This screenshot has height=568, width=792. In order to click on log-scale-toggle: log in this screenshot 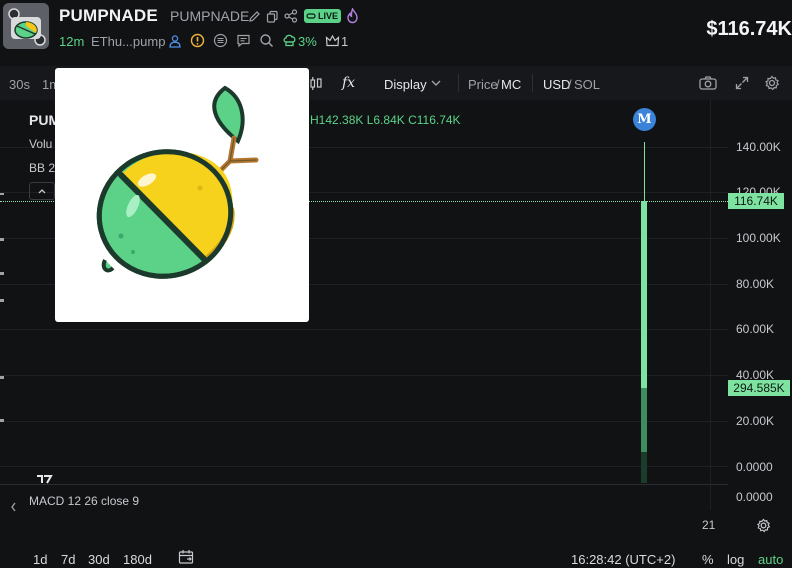, I will do `click(735, 559)`.